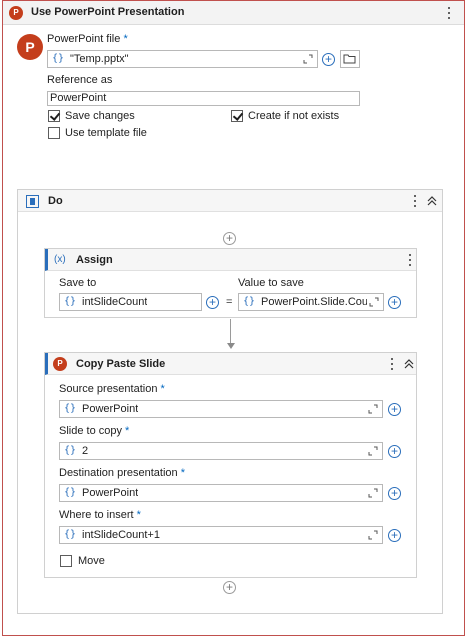 The width and height of the screenshot is (474, 641). Describe the element at coordinates (94, 260) in the screenshot. I see `assign-title: Assign` at that location.